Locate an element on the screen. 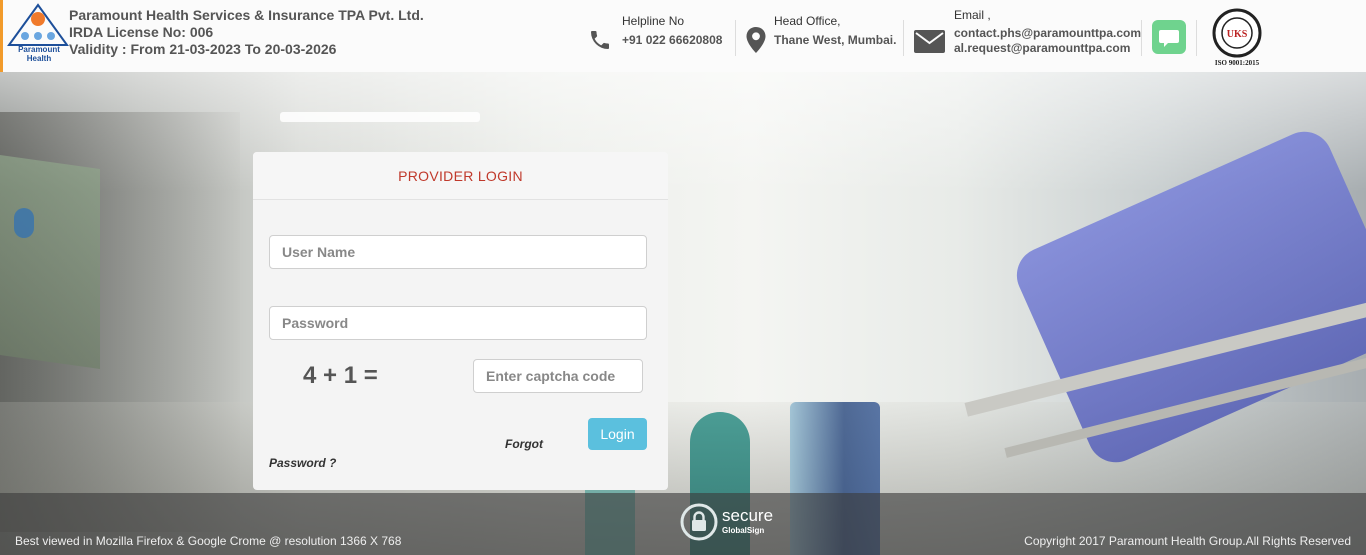 Image resolution: width=1366 pixels, height=555 pixels. office-label: Head Office, is located at coordinates (807, 21).